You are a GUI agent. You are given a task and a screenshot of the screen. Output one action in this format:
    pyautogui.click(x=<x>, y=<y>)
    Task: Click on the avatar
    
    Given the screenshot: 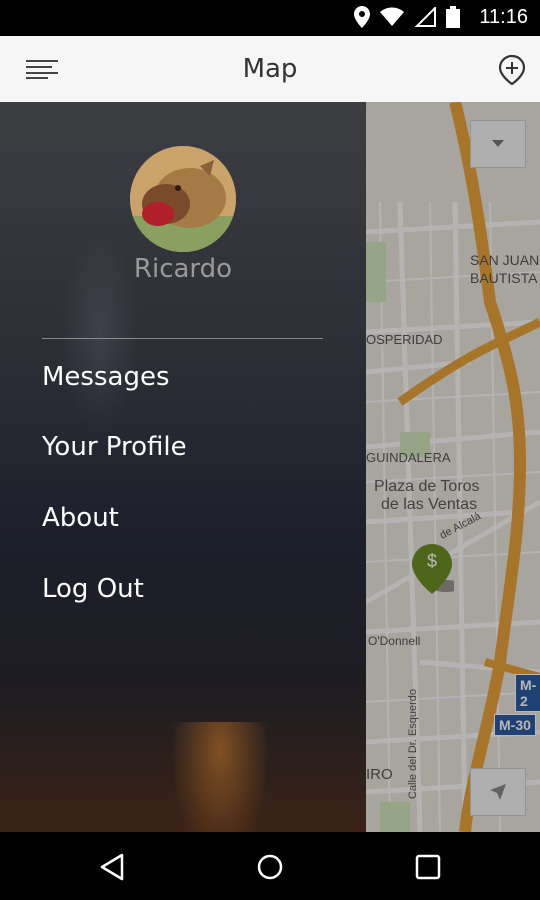 What is the action you would take?
    pyautogui.click(x=183, y=199)
    